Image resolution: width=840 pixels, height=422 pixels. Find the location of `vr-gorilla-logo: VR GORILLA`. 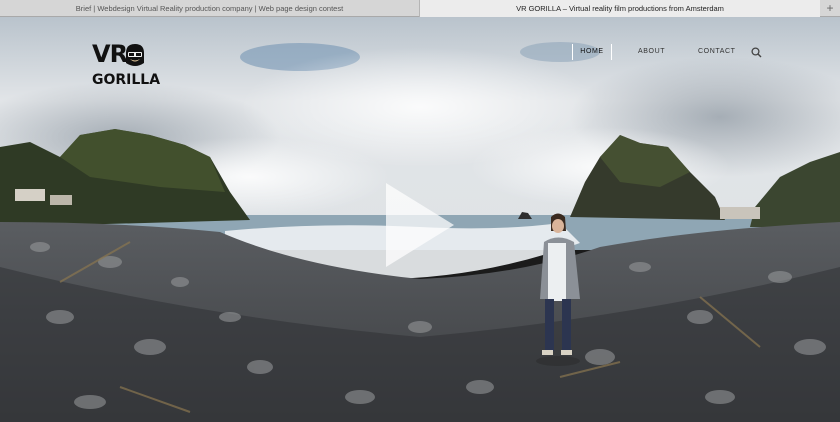

vr-gorilla-logo: VR GORILLA is located at coordinates (125, 67).